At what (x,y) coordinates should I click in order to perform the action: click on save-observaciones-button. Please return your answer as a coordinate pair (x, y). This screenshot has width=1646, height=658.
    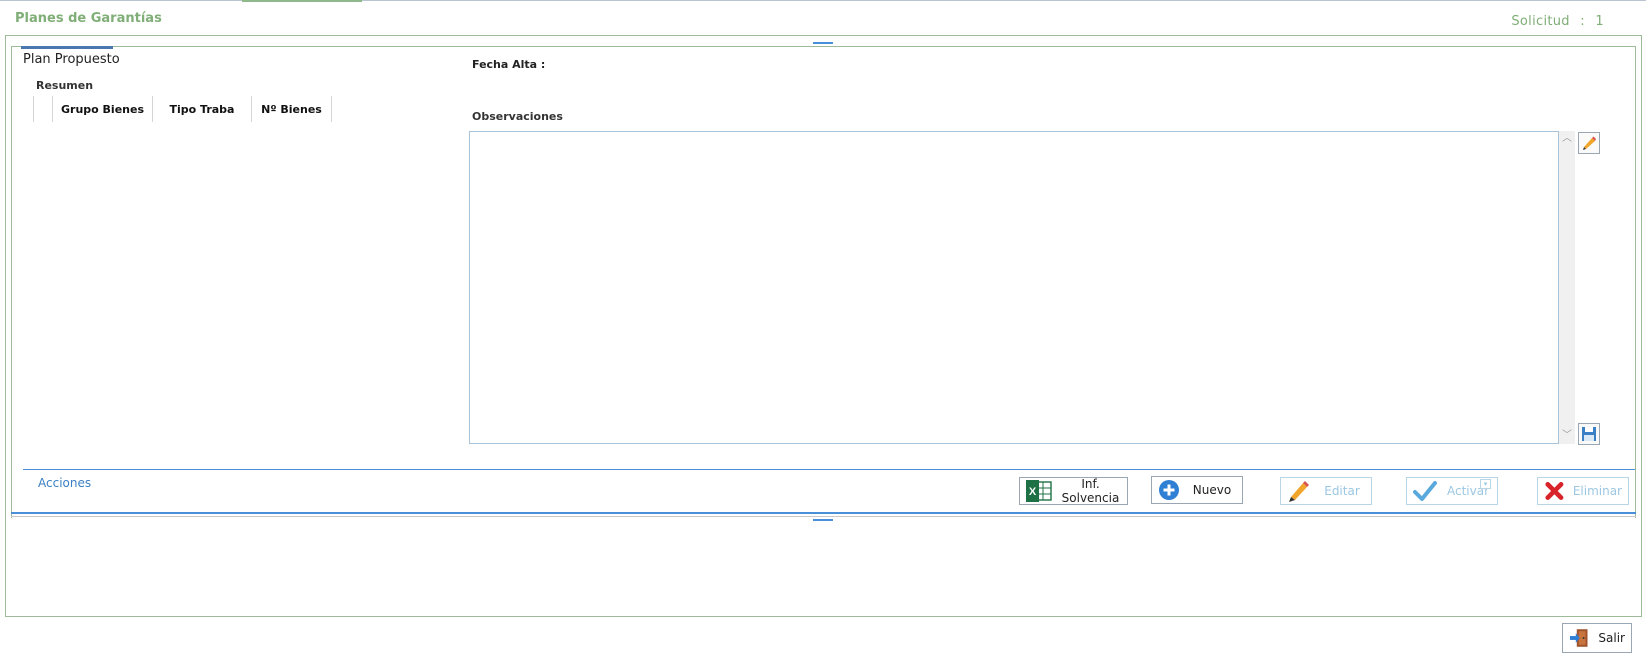
    Looking at the image, I should click on (1589, 434).